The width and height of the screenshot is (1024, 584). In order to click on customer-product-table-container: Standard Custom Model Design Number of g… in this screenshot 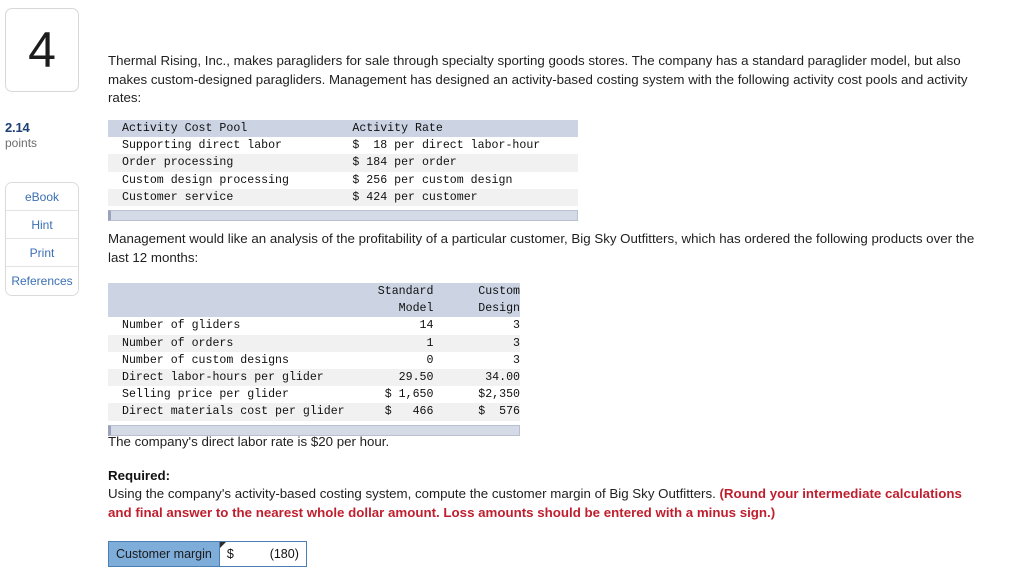, I will do `click(314, 359)`.